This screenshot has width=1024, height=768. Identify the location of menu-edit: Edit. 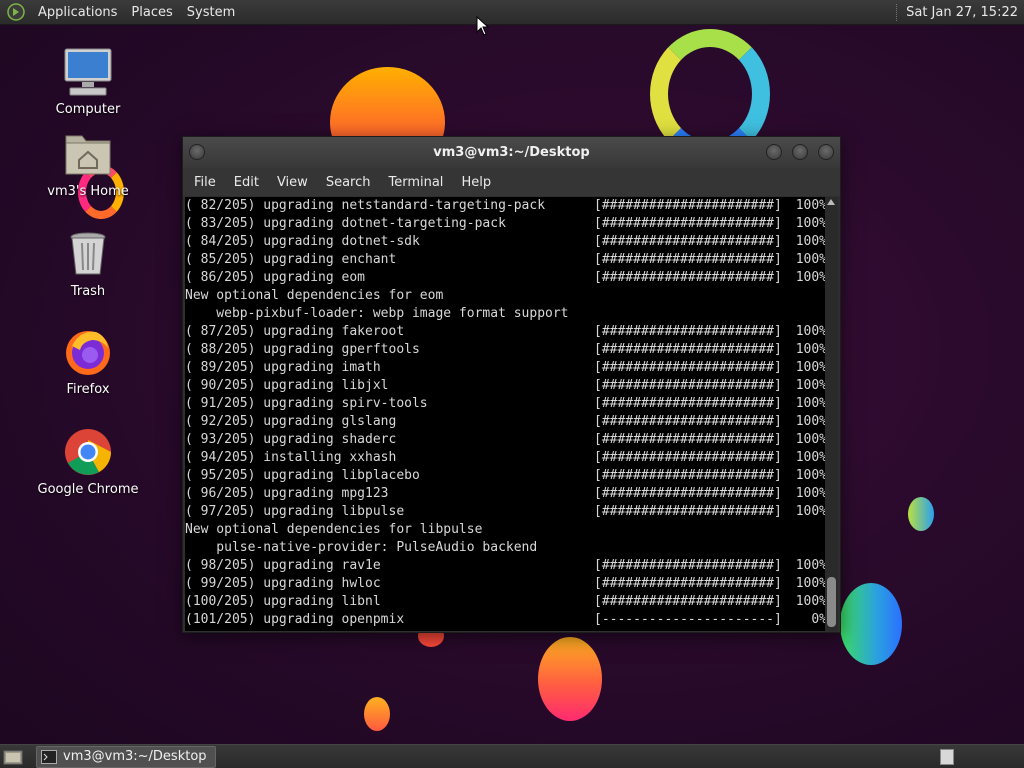
(246, 182).